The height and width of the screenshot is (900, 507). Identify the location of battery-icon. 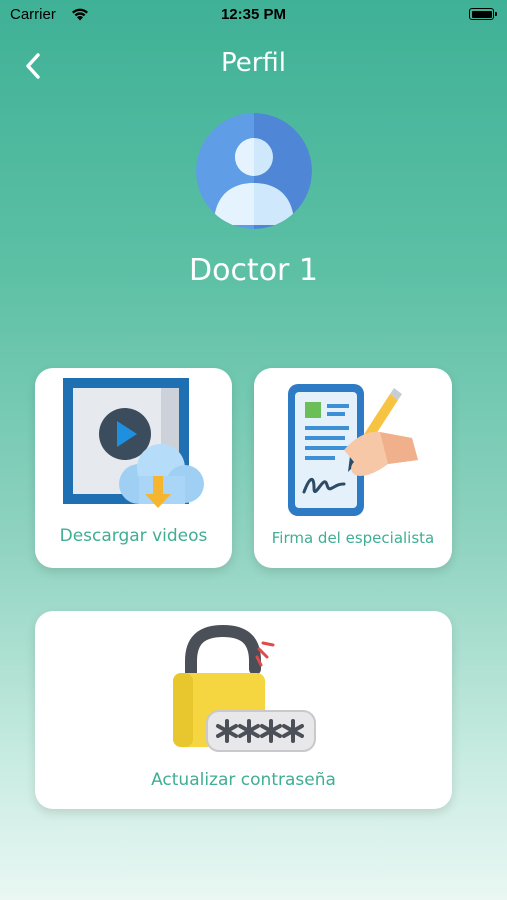
(483, 14).